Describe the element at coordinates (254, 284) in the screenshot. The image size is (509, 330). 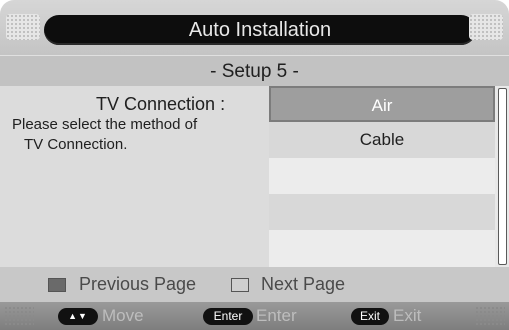
I see `page-navigation-legend: Previous Page Next Page` at that location.